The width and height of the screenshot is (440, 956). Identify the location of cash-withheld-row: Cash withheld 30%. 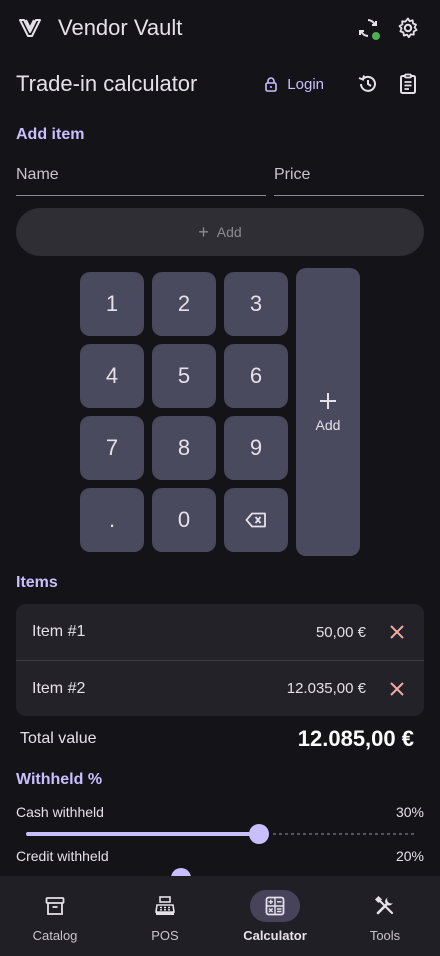
(220, 812).